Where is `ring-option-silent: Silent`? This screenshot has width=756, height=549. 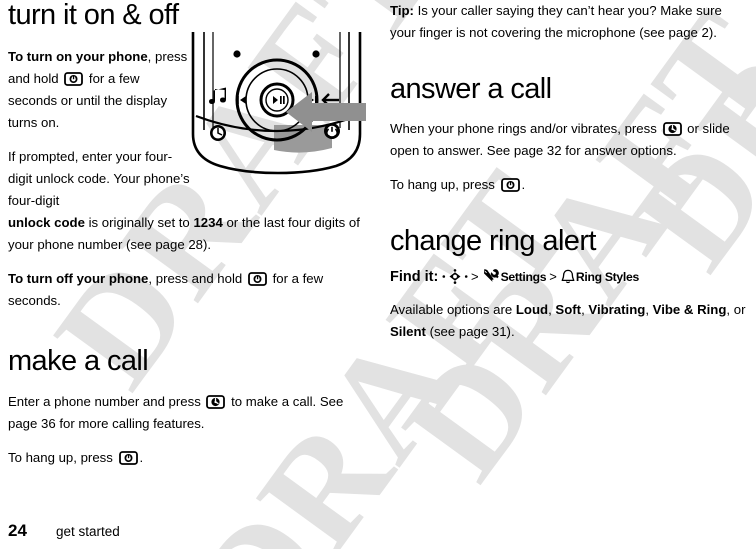
ring-option-silent: Silent is located at coordinates (408, 331).